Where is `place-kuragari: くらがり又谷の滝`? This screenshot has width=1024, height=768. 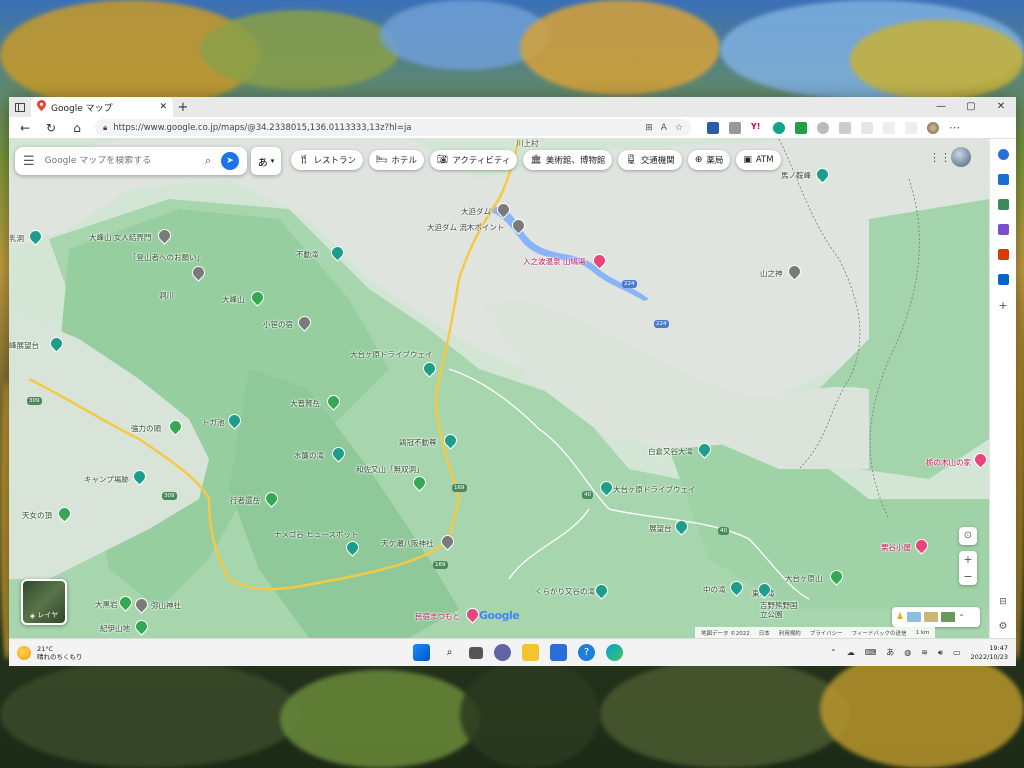
place-kuragari: くらがり又谷の滝 is located at coordinates (565, 591).